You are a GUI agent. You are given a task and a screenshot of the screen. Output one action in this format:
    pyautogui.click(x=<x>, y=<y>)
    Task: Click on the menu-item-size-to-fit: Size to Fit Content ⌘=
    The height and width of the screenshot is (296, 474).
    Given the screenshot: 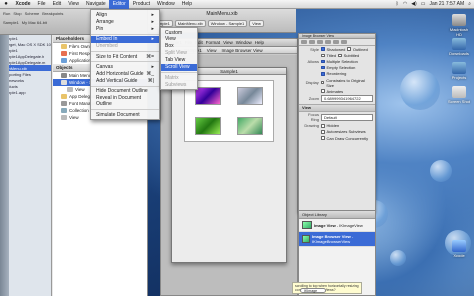 What is the action you would take?
    pyautogui.click(x=125, y=56)
    